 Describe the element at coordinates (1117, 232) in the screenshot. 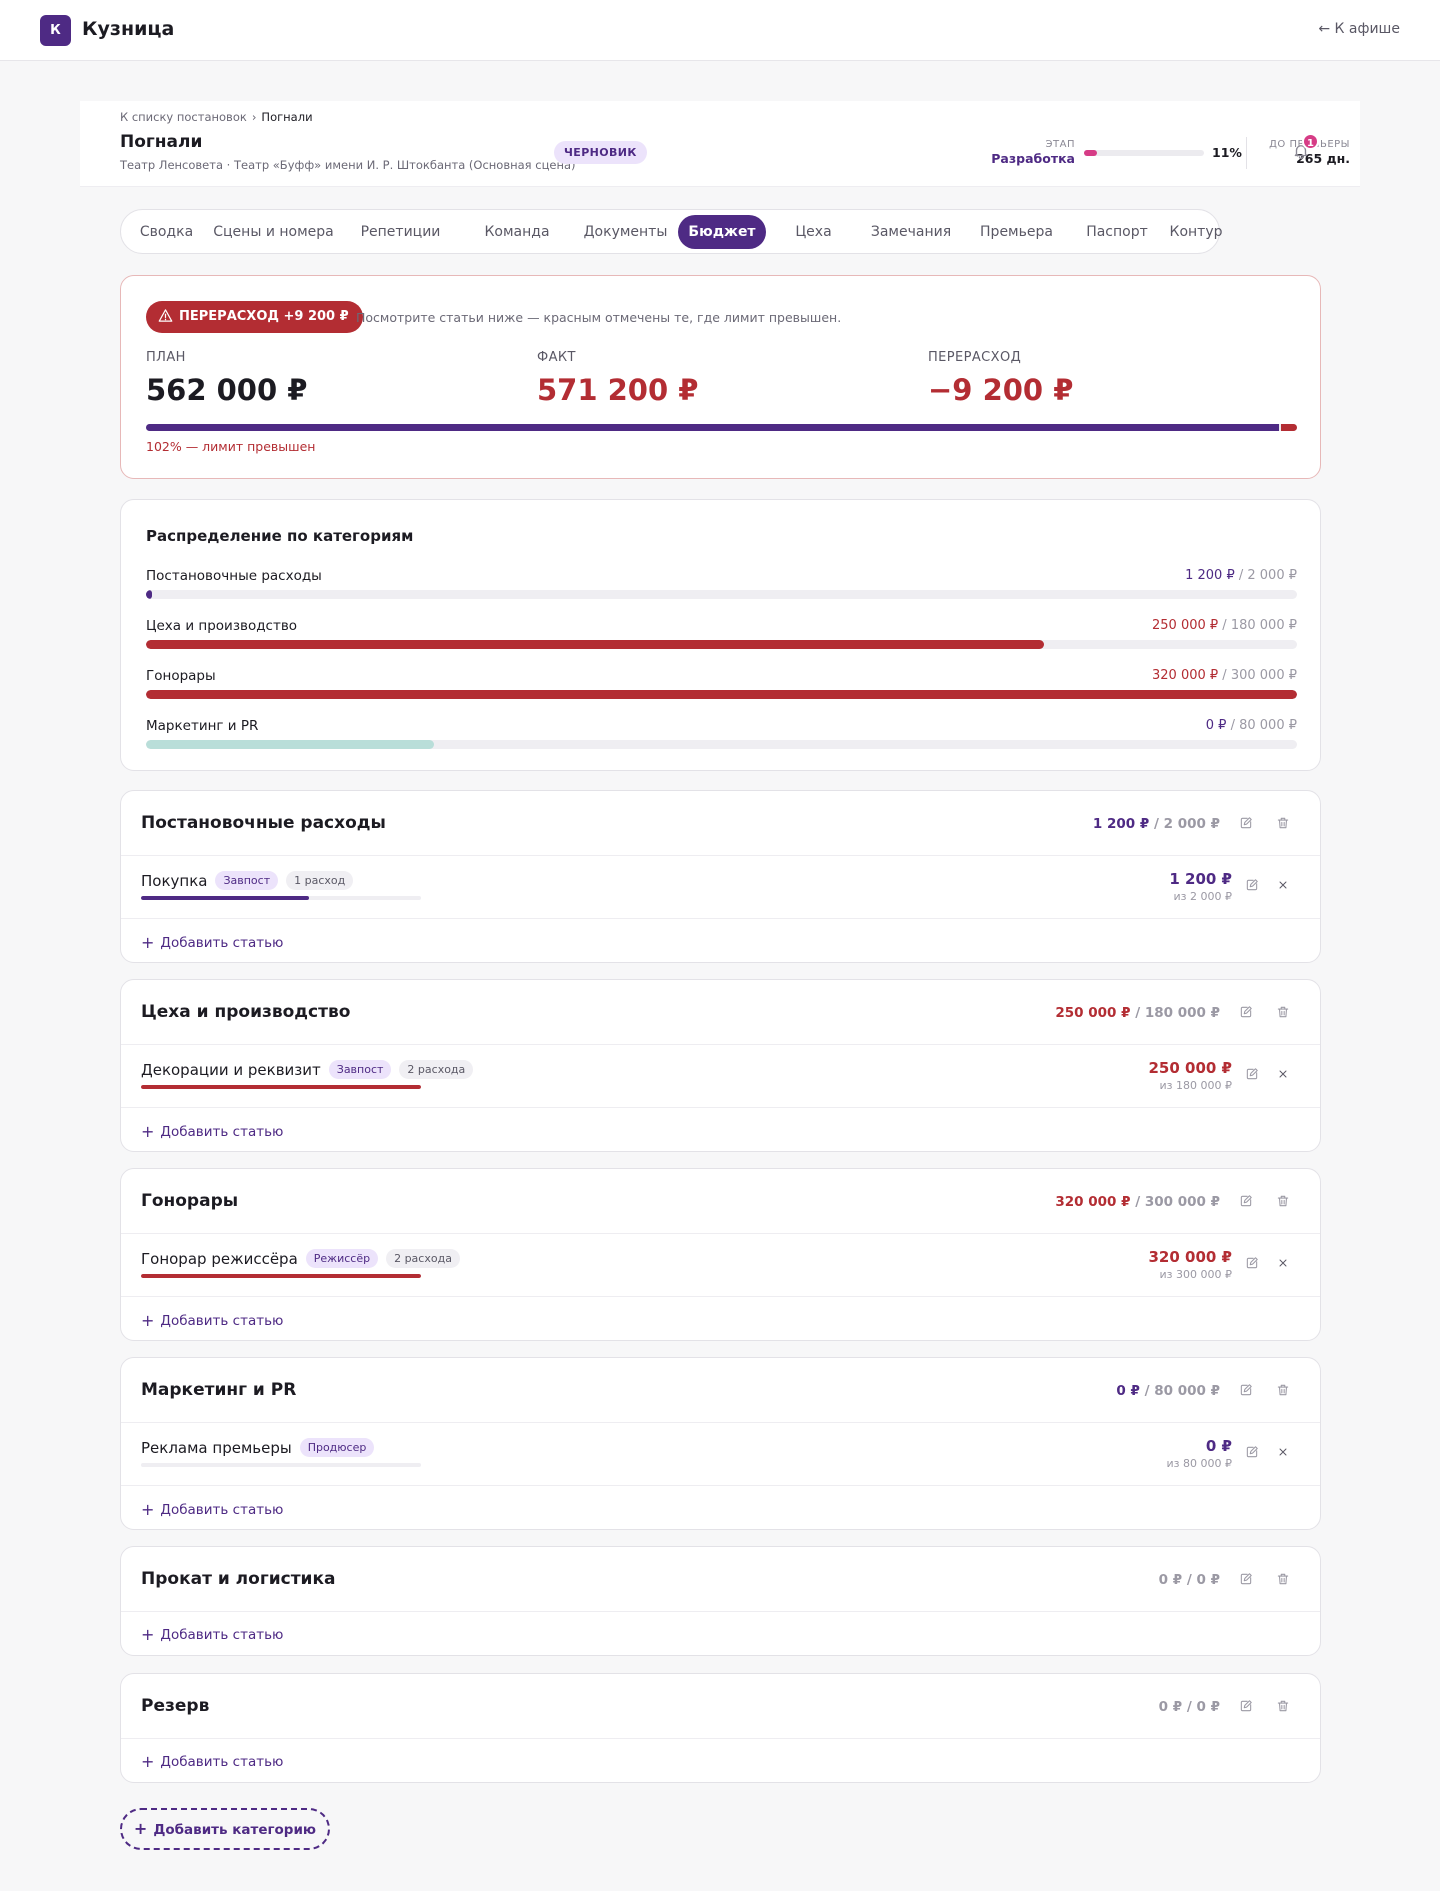

I see `tab-10: Паспорт` at that location.